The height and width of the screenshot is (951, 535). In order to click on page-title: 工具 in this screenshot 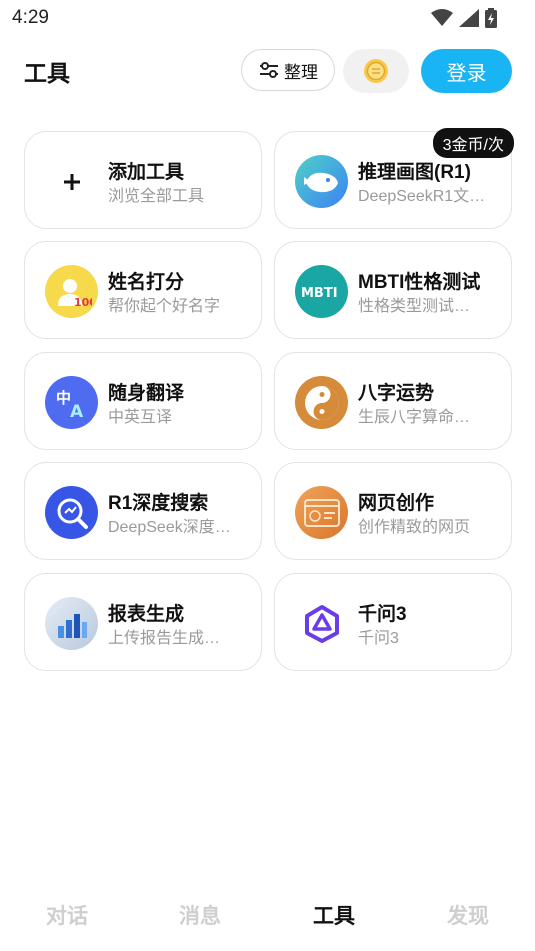, I will do `click(47, 73)`.